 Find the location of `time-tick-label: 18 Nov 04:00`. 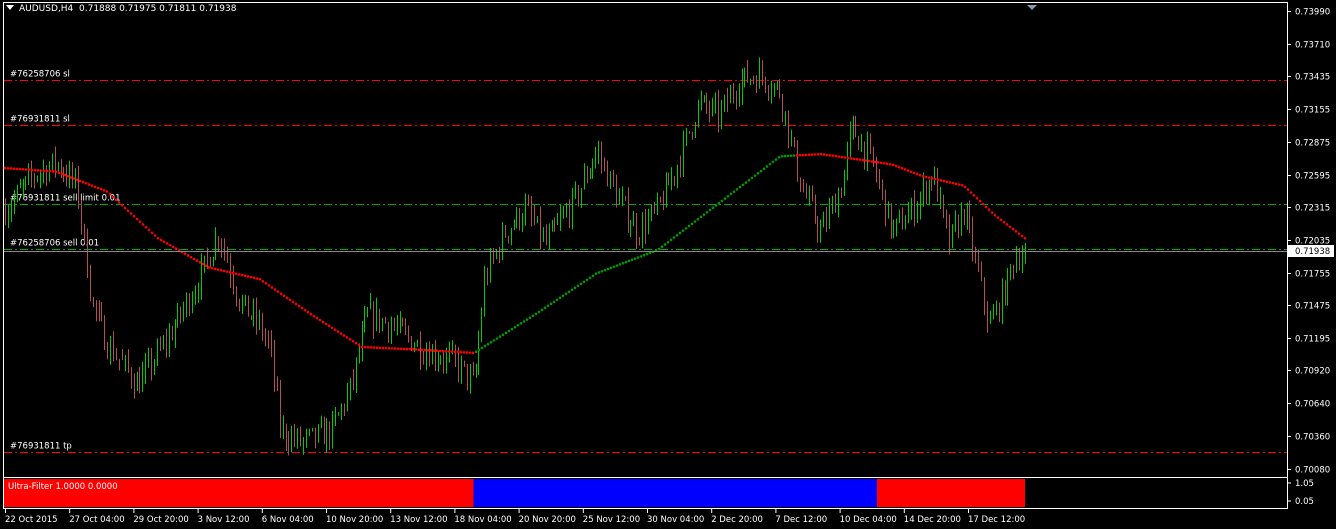

time-tick-label: 18 Nov 04:00 is located at coordinates (482, 520).